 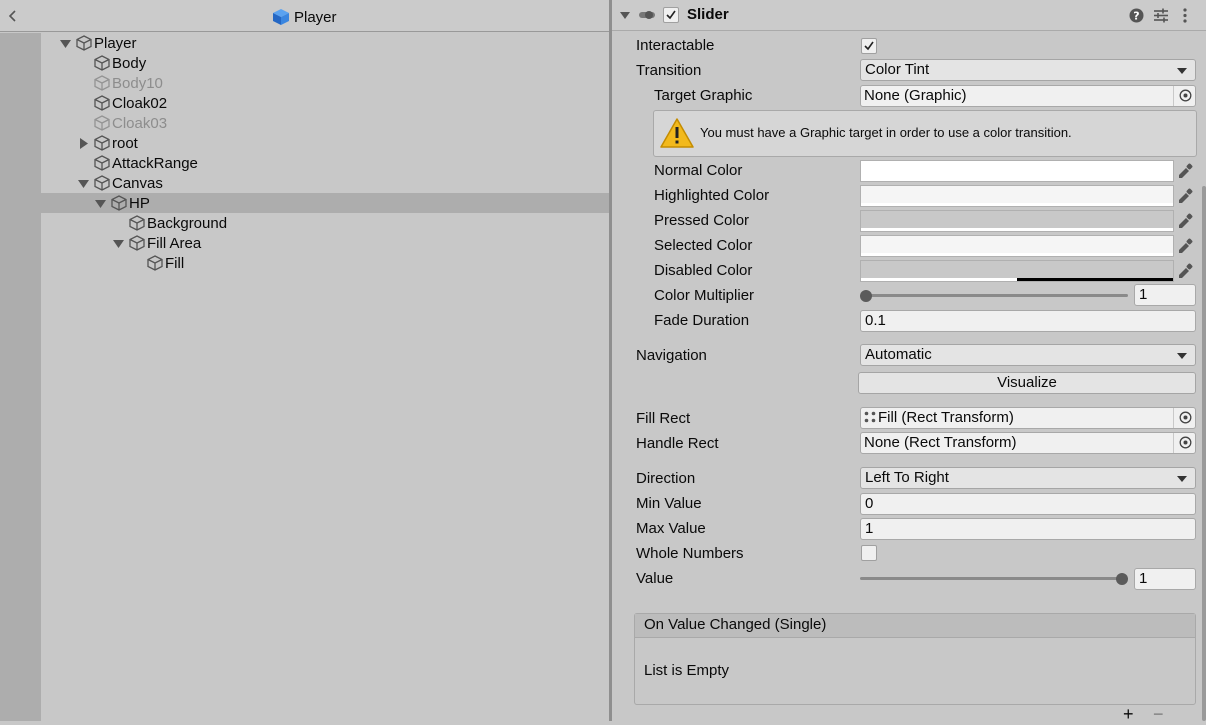 What do you see at coordinates (122, 203) in the screenshot?
I see `tree-item-hp: HP` at bounding box center [122, 203].